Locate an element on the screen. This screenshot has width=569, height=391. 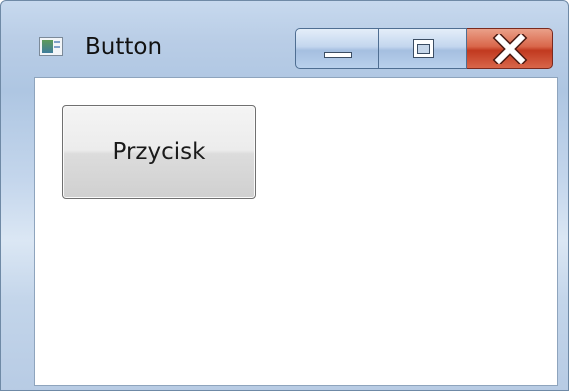
close-button is located at coordinates (510, 48).